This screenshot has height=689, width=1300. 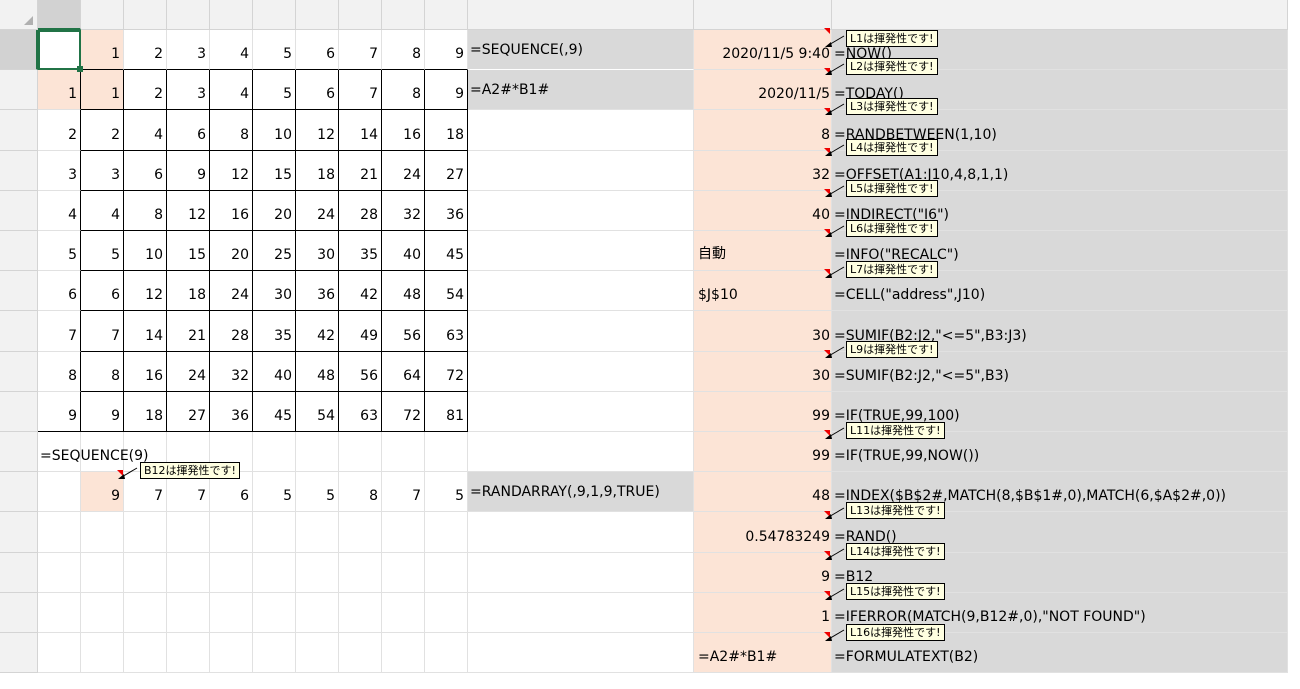 I want to click on cell-G11, so click(x=317, y=452).